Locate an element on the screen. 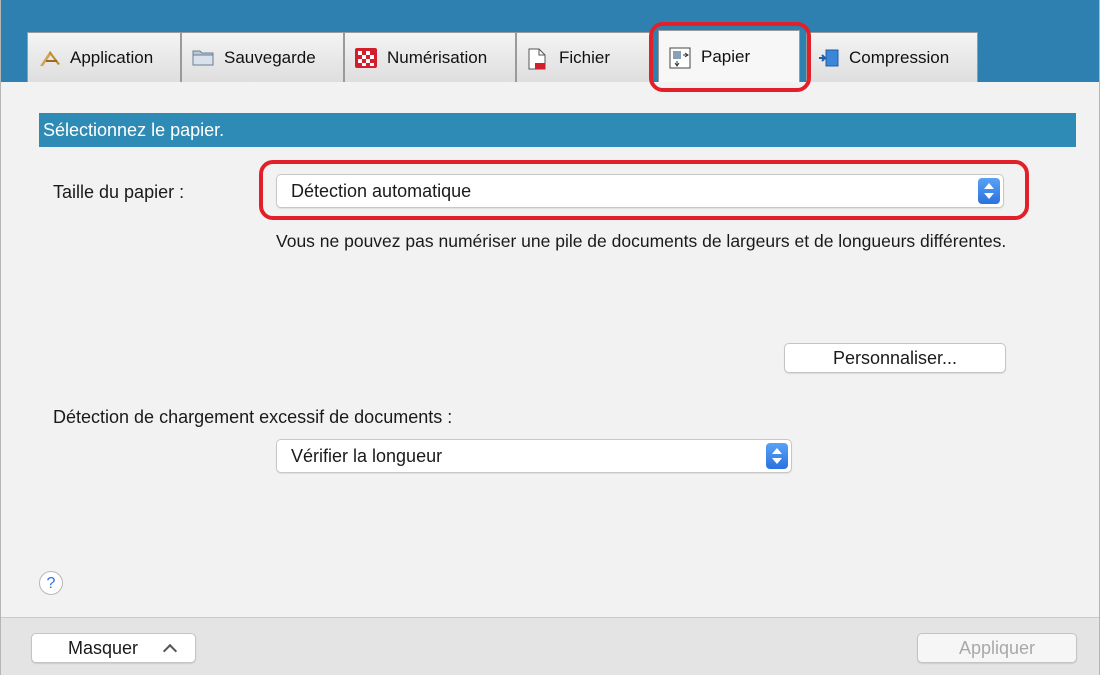 This screenshot has height=675, width=1100. overload-detection-value: Vérifier la longueur is located at coordinates (367, 456).